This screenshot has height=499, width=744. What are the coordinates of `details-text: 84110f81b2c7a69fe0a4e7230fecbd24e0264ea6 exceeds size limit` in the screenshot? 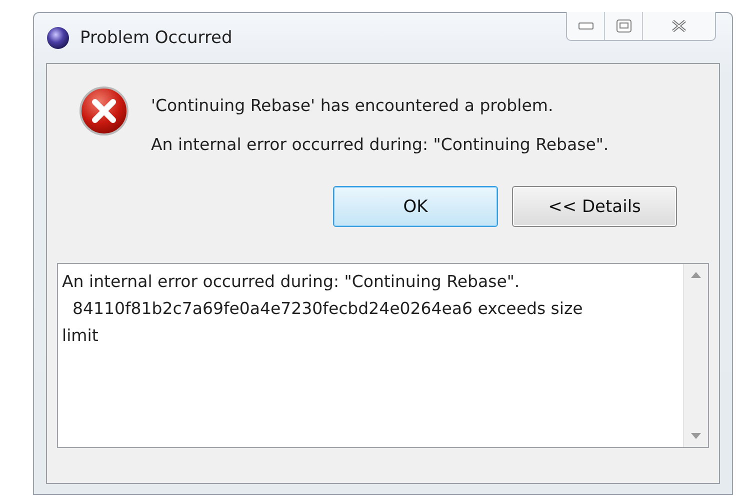 It's located at (323, 322).